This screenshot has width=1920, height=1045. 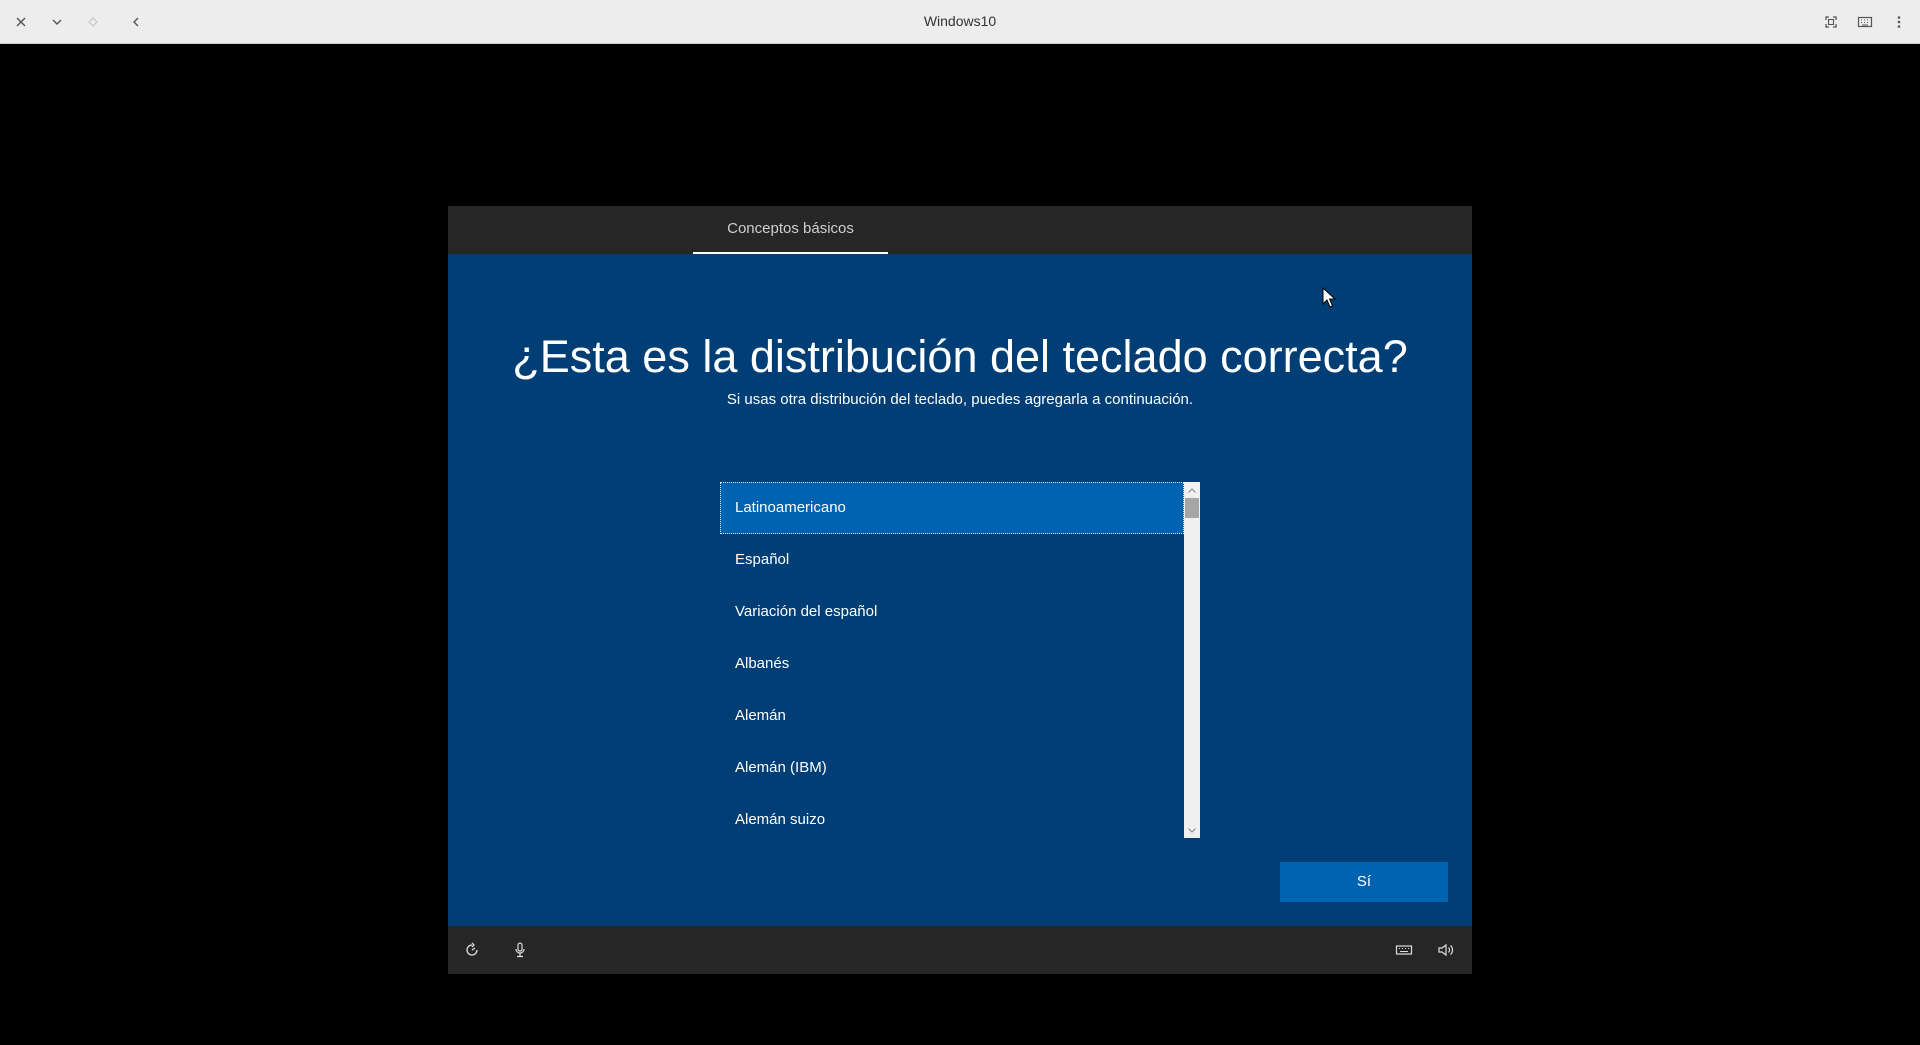 I want to click on scroll-down-icon, so click(x=1192, y=830).